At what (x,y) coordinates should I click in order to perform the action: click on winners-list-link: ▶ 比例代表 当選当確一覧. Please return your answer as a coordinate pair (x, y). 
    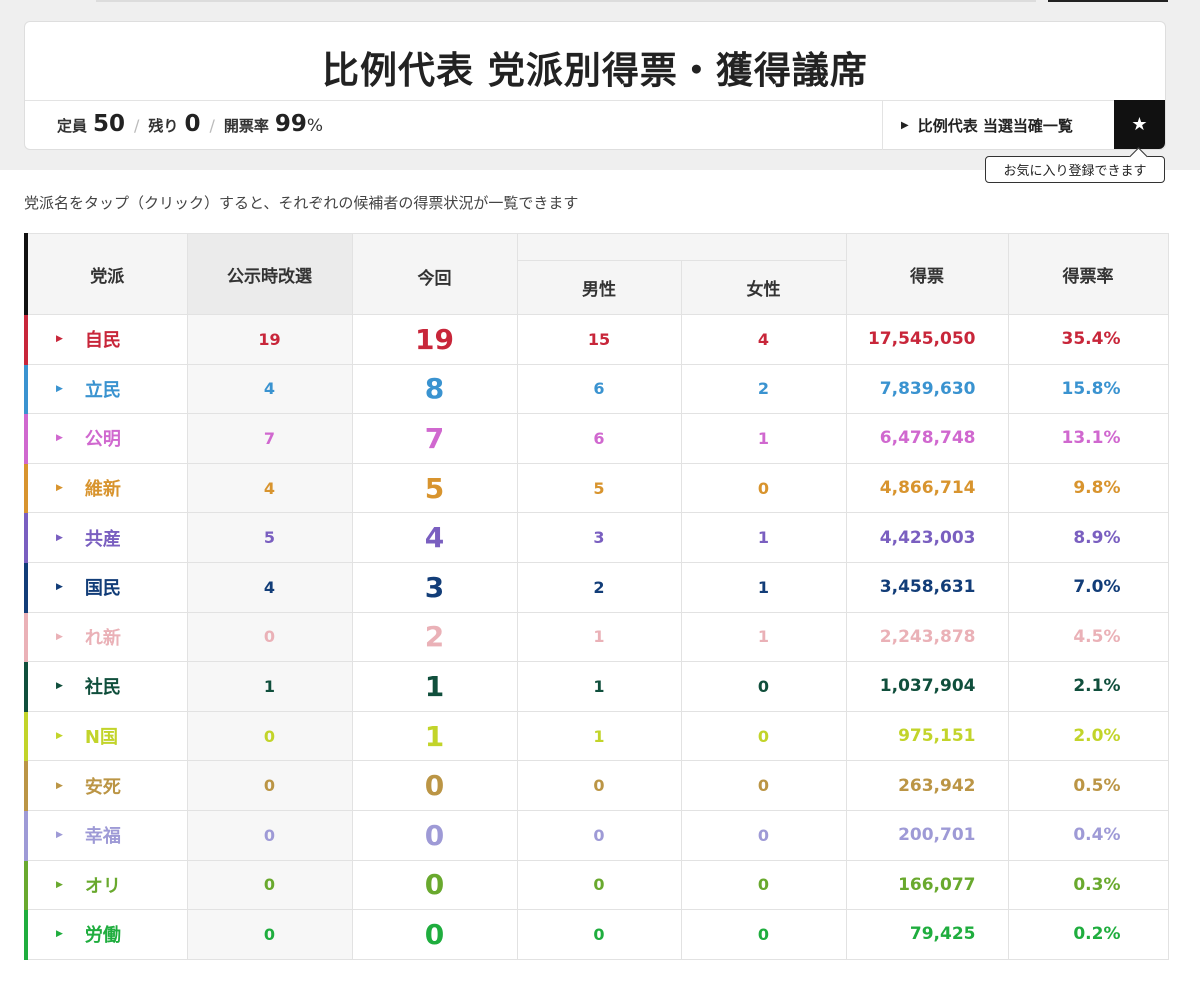
    Looking at the image, I should click on (998, 125).